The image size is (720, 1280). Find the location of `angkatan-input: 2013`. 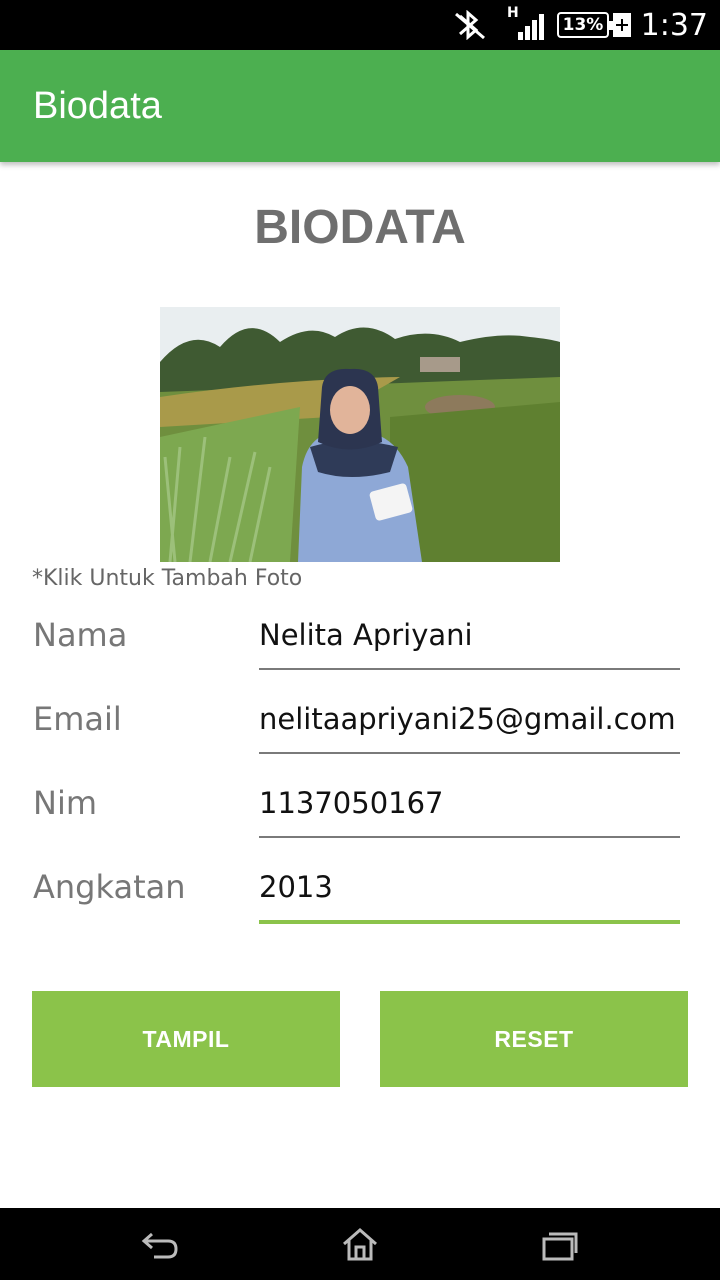

angkatan-input: 2013 is located at coordinates (296, 887).